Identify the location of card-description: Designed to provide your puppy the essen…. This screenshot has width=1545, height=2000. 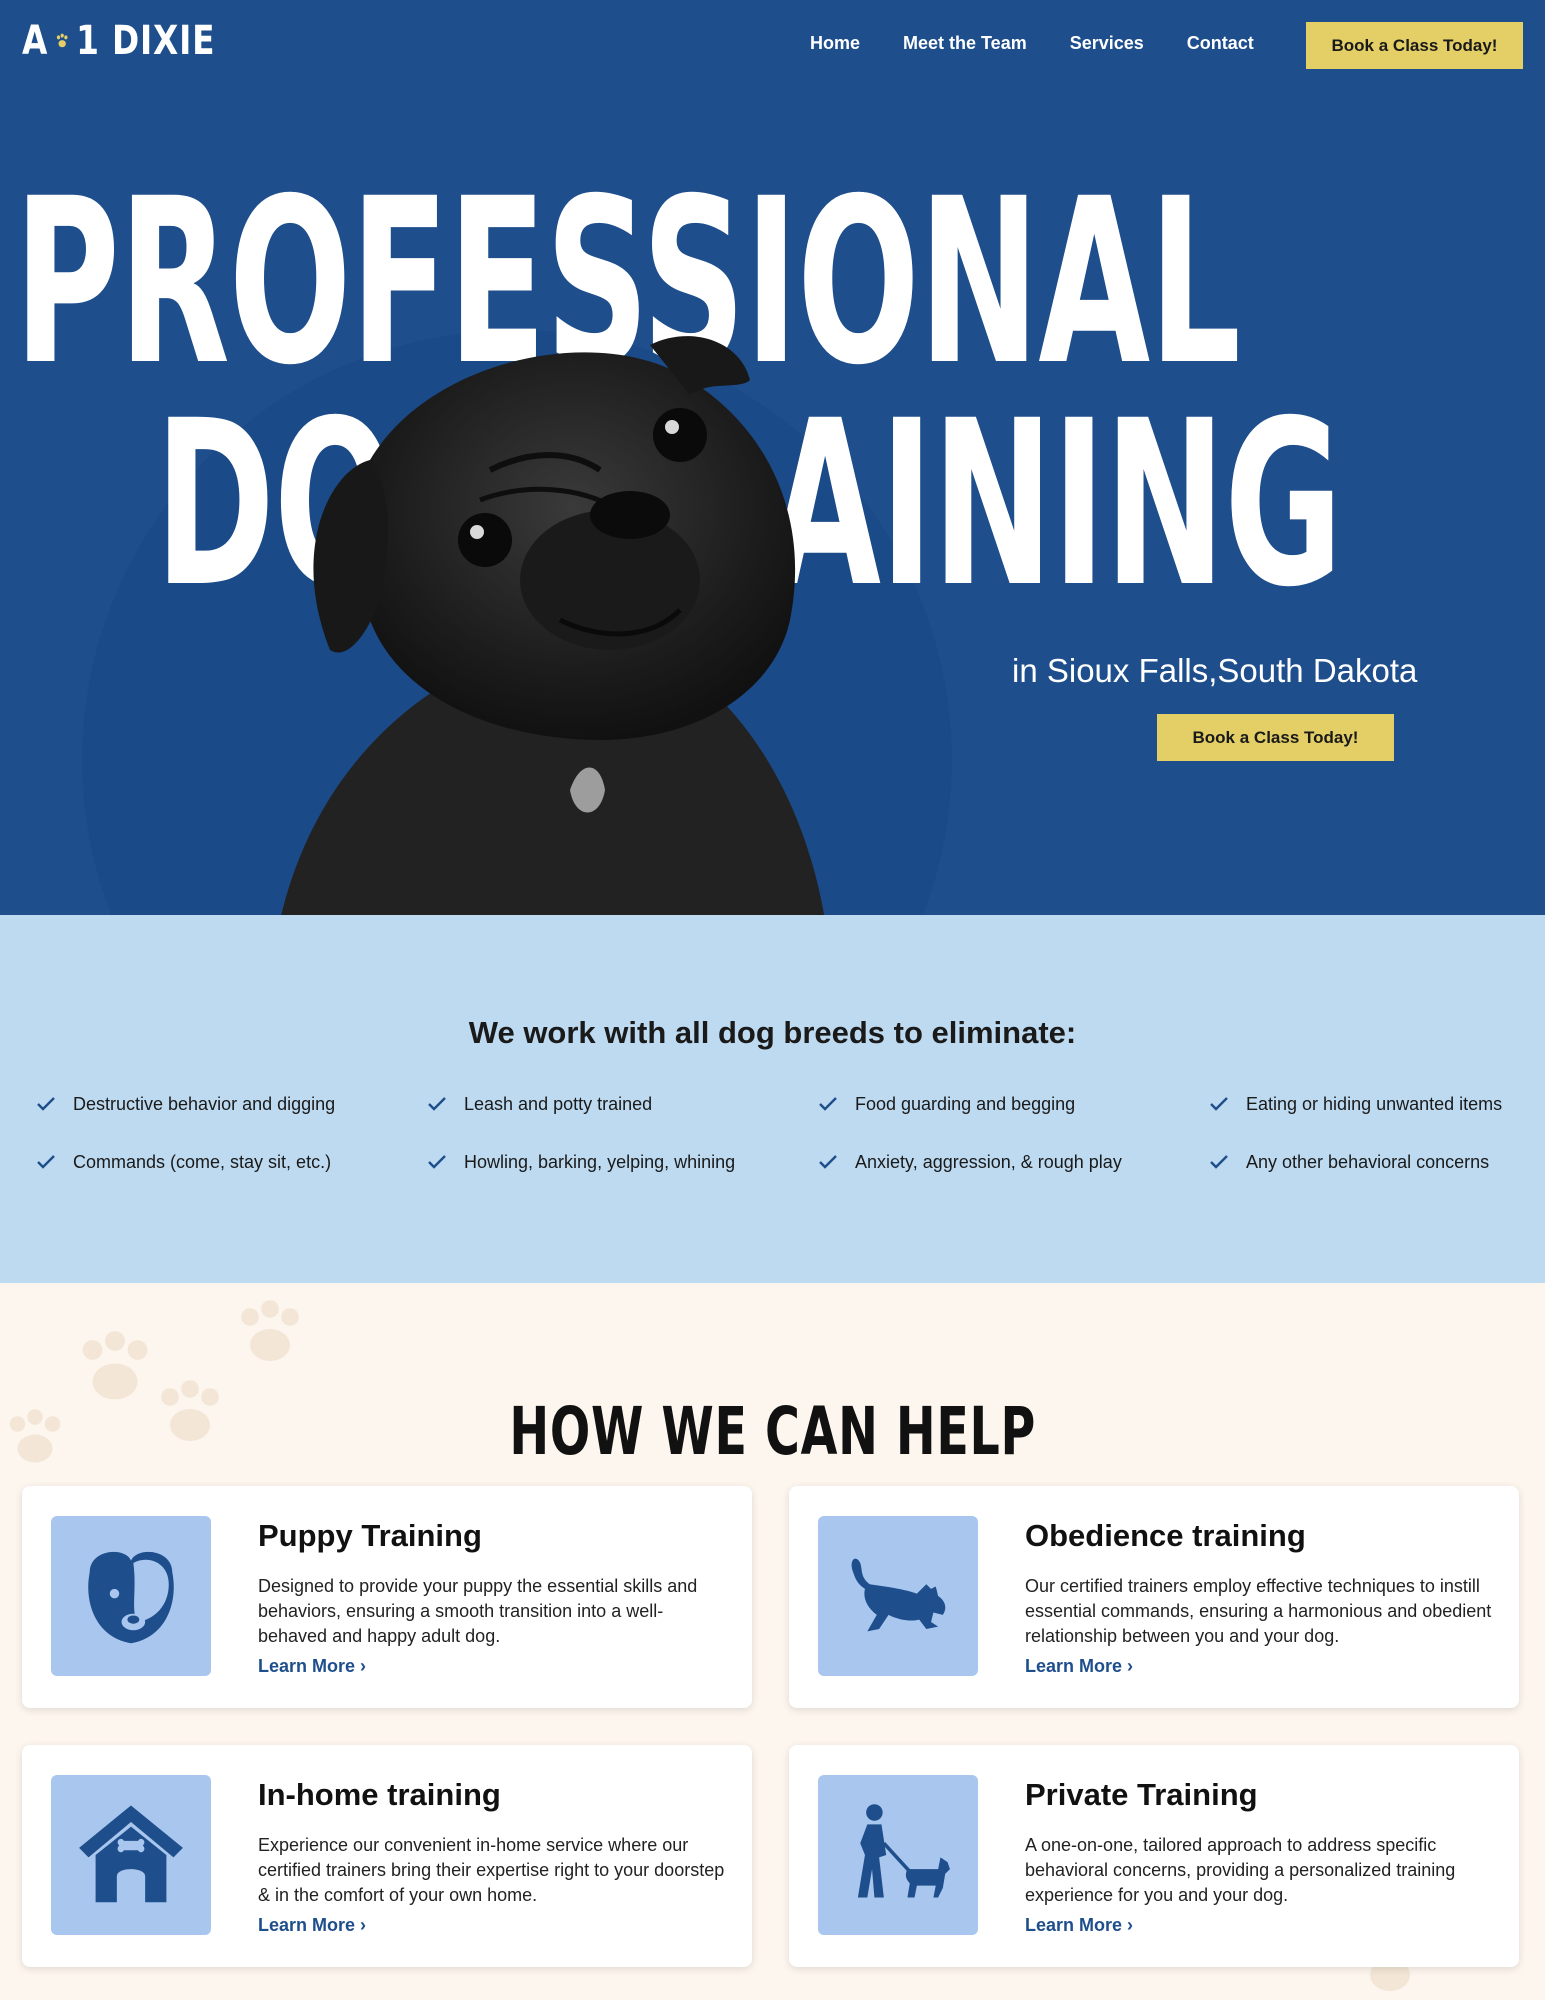
(478, 1611).